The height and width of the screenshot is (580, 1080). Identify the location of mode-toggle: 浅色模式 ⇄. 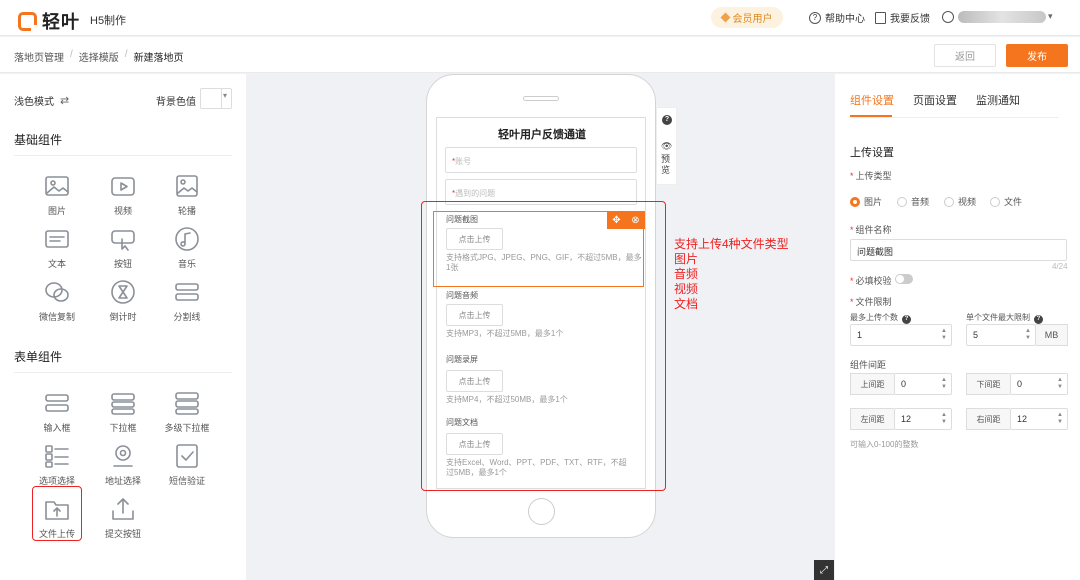
(41, 100).